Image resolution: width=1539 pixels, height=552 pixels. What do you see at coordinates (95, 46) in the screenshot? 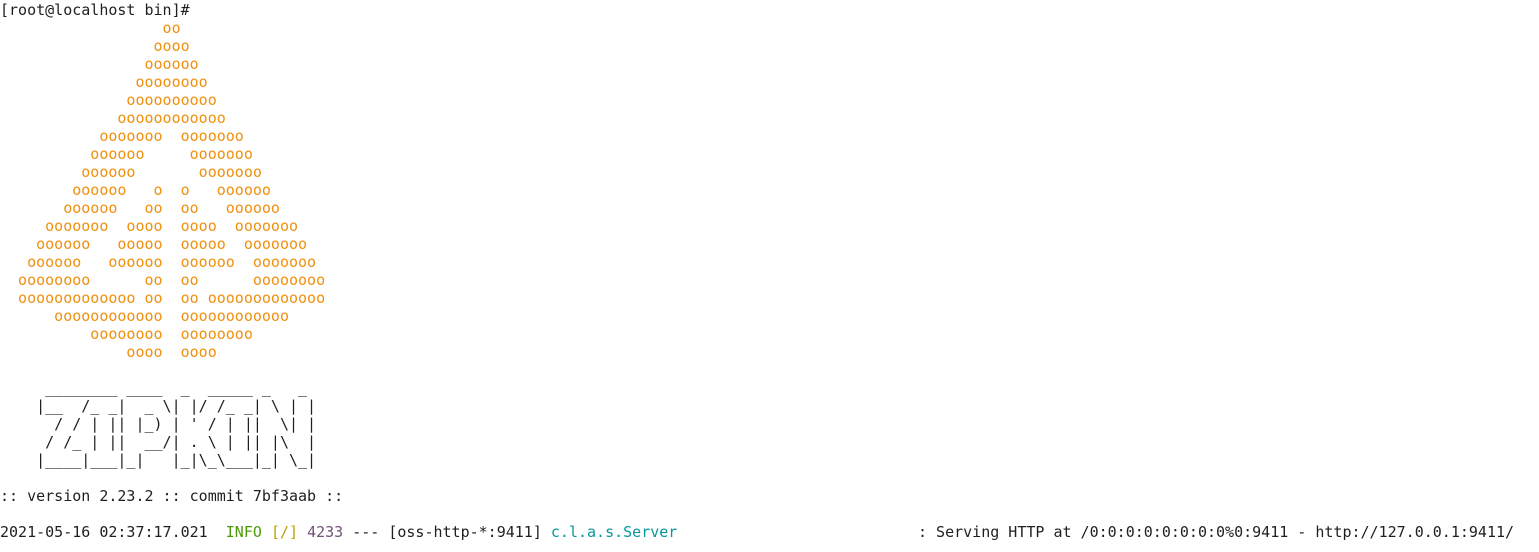
I see `logo-art-line: oooo` at bounding box center [95, 46].